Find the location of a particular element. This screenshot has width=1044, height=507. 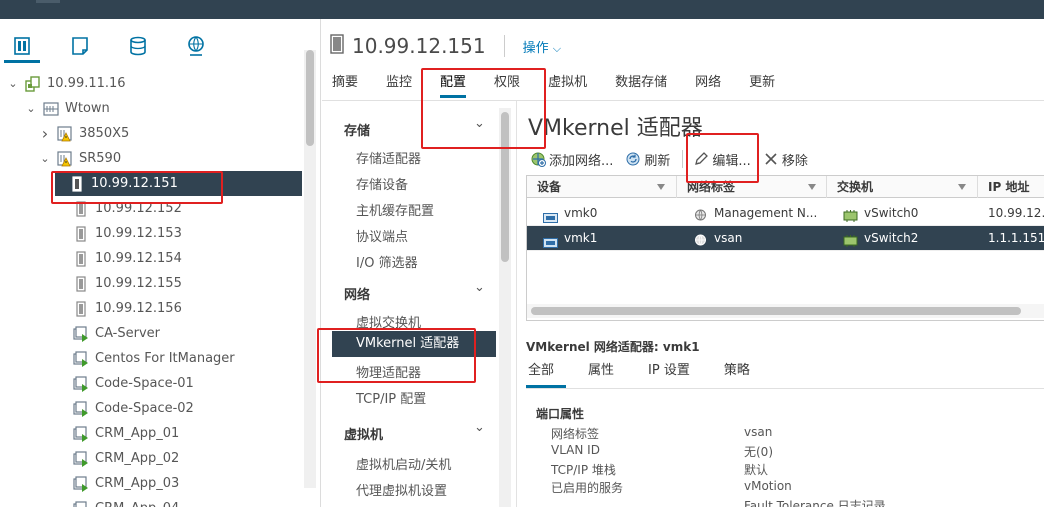

tree-item: › 3850X5 is located at coordinates (84, 133).